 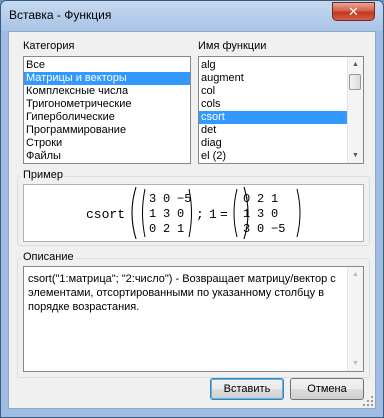 I want to click on category-list-item: Матрицы и векторы, so click(x=107, y=78).